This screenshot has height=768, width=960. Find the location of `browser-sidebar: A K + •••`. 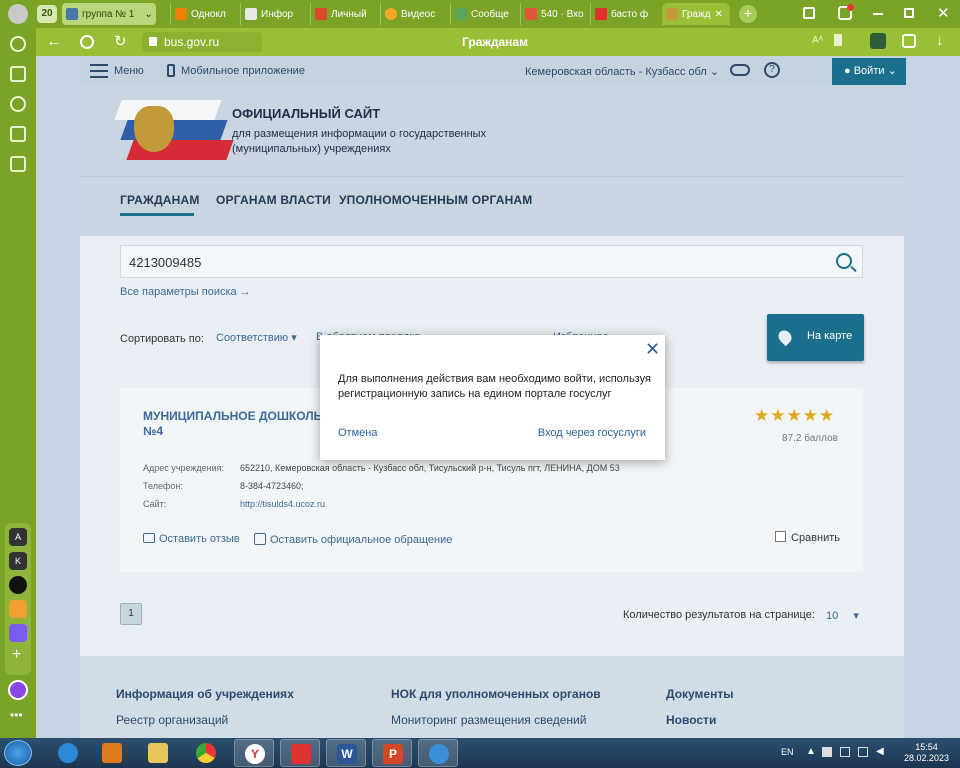

browser-sidebar: A K + ••• is located at coordinates (18, 383).